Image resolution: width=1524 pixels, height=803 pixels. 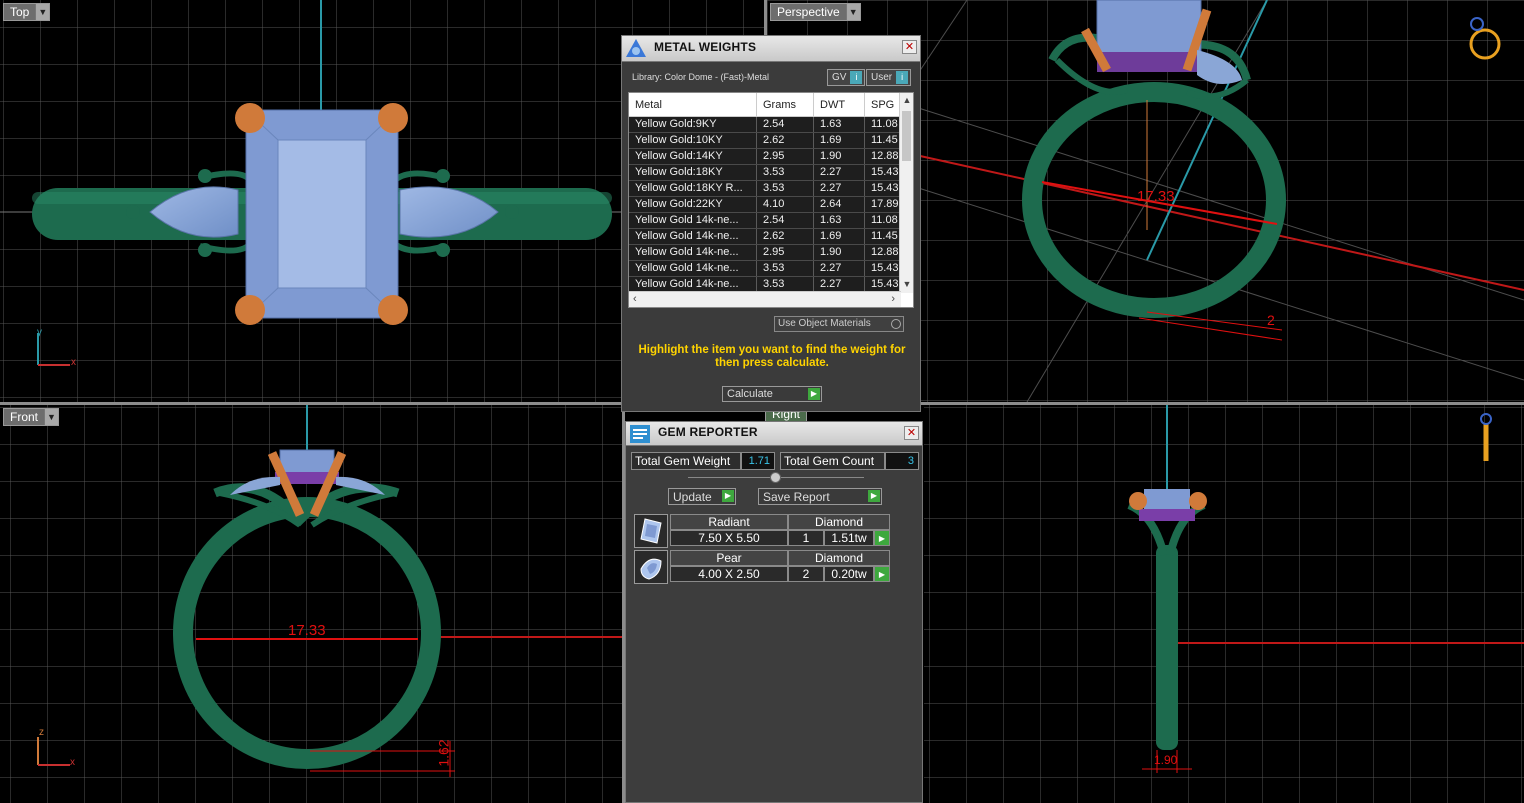 What do you see at coordinates (636, 47) in the screenshot?
I see `metal-weights-icon` at bounding box center [636, 47].